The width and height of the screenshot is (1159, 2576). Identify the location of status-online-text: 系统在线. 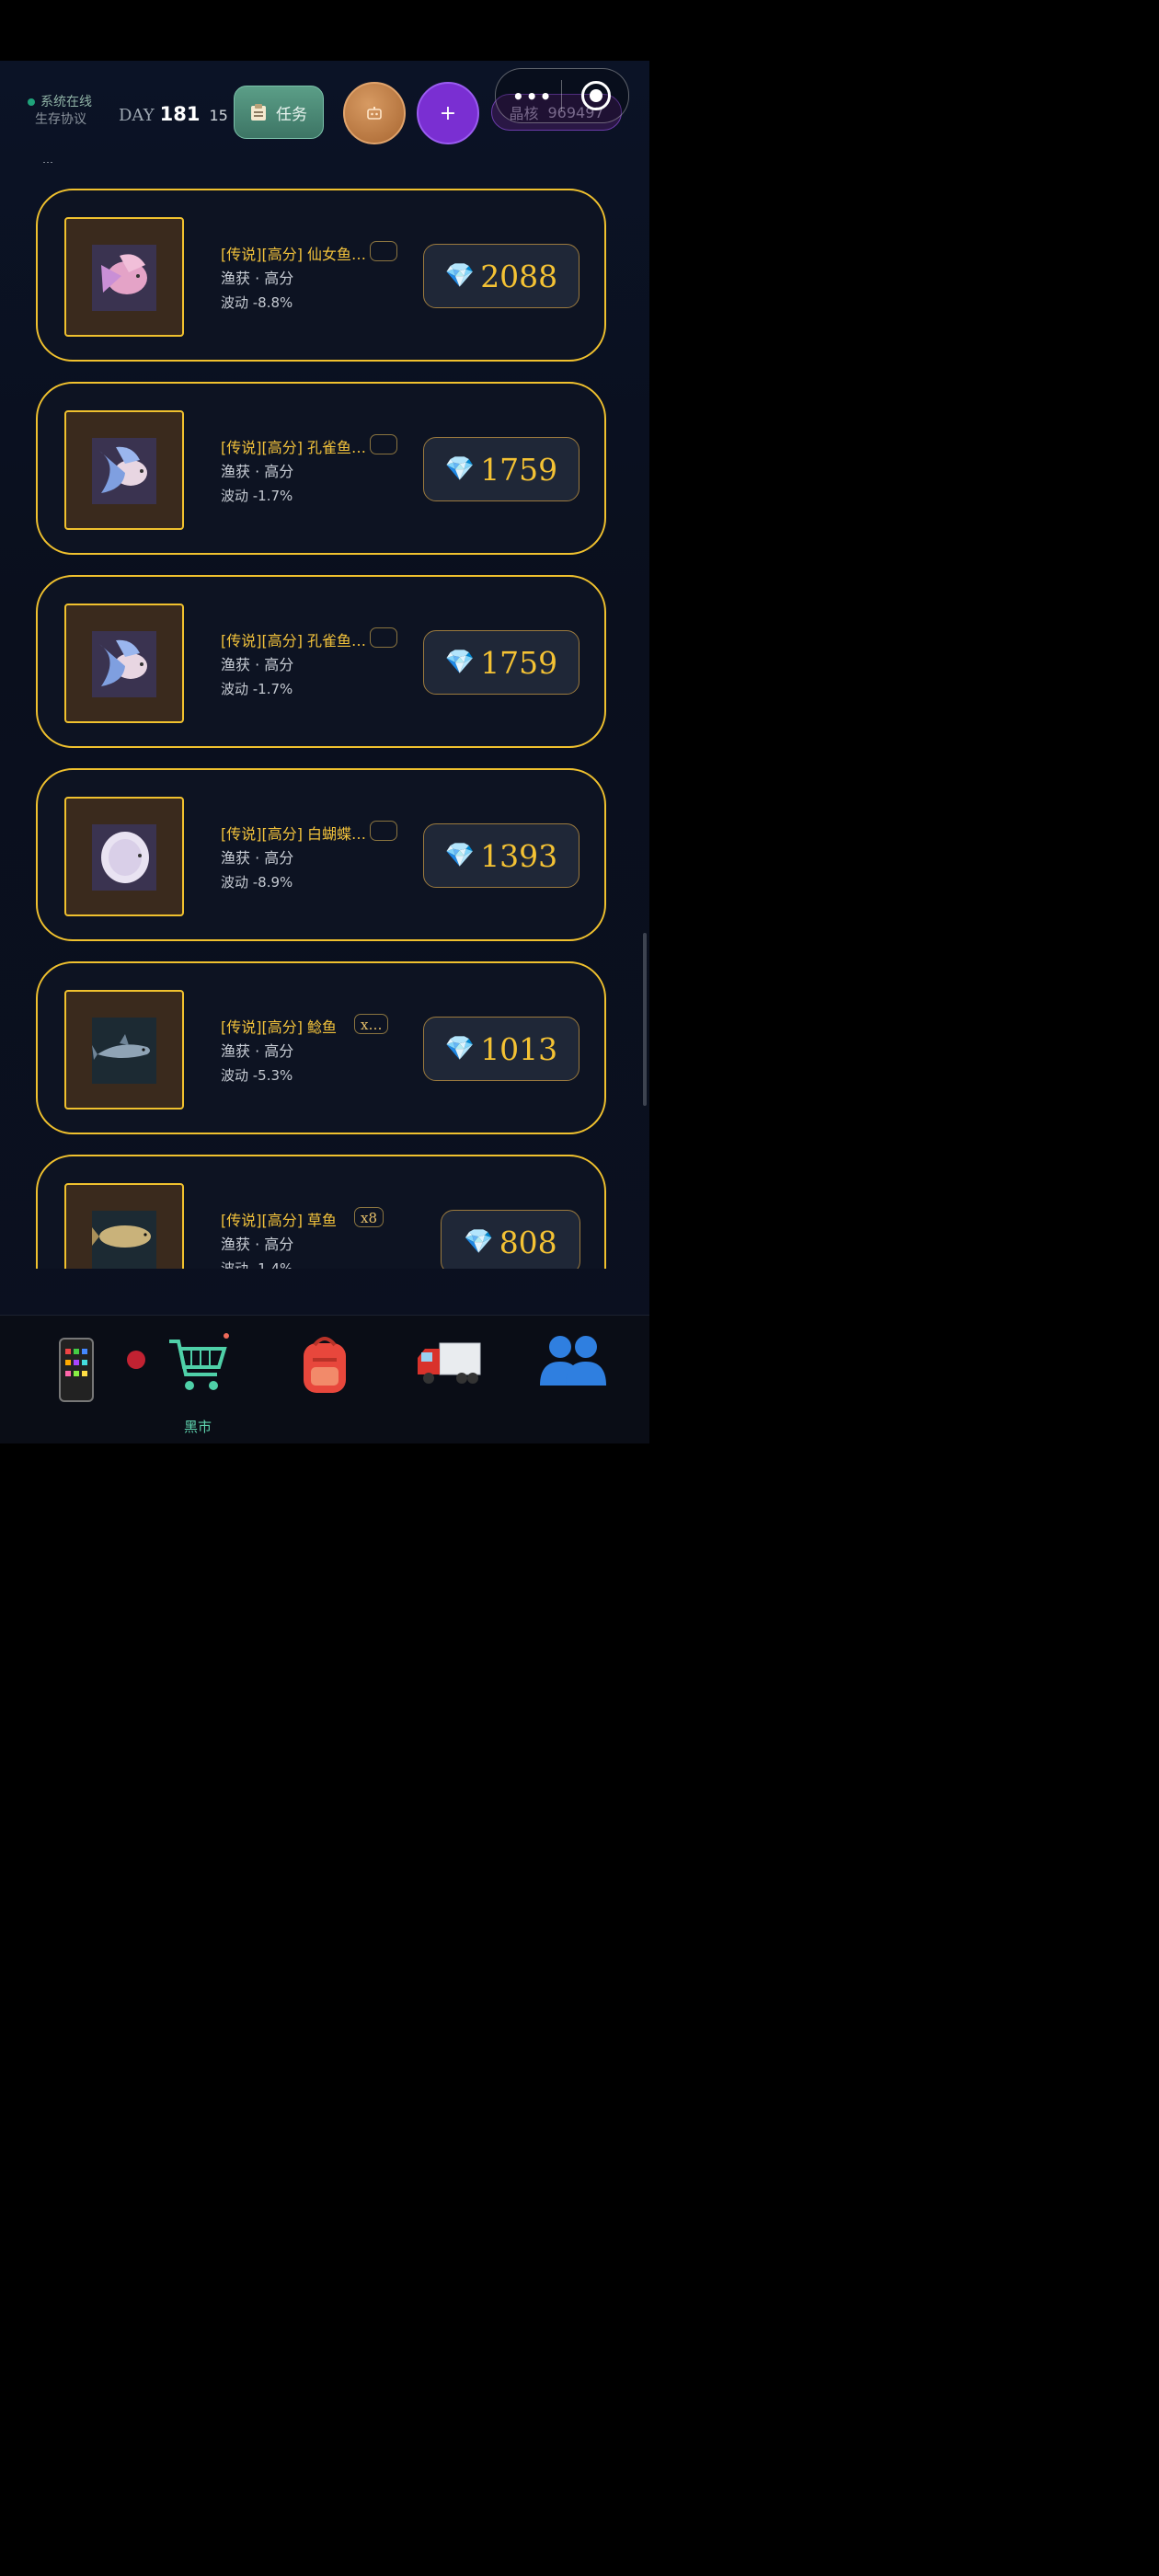
(66, 102).